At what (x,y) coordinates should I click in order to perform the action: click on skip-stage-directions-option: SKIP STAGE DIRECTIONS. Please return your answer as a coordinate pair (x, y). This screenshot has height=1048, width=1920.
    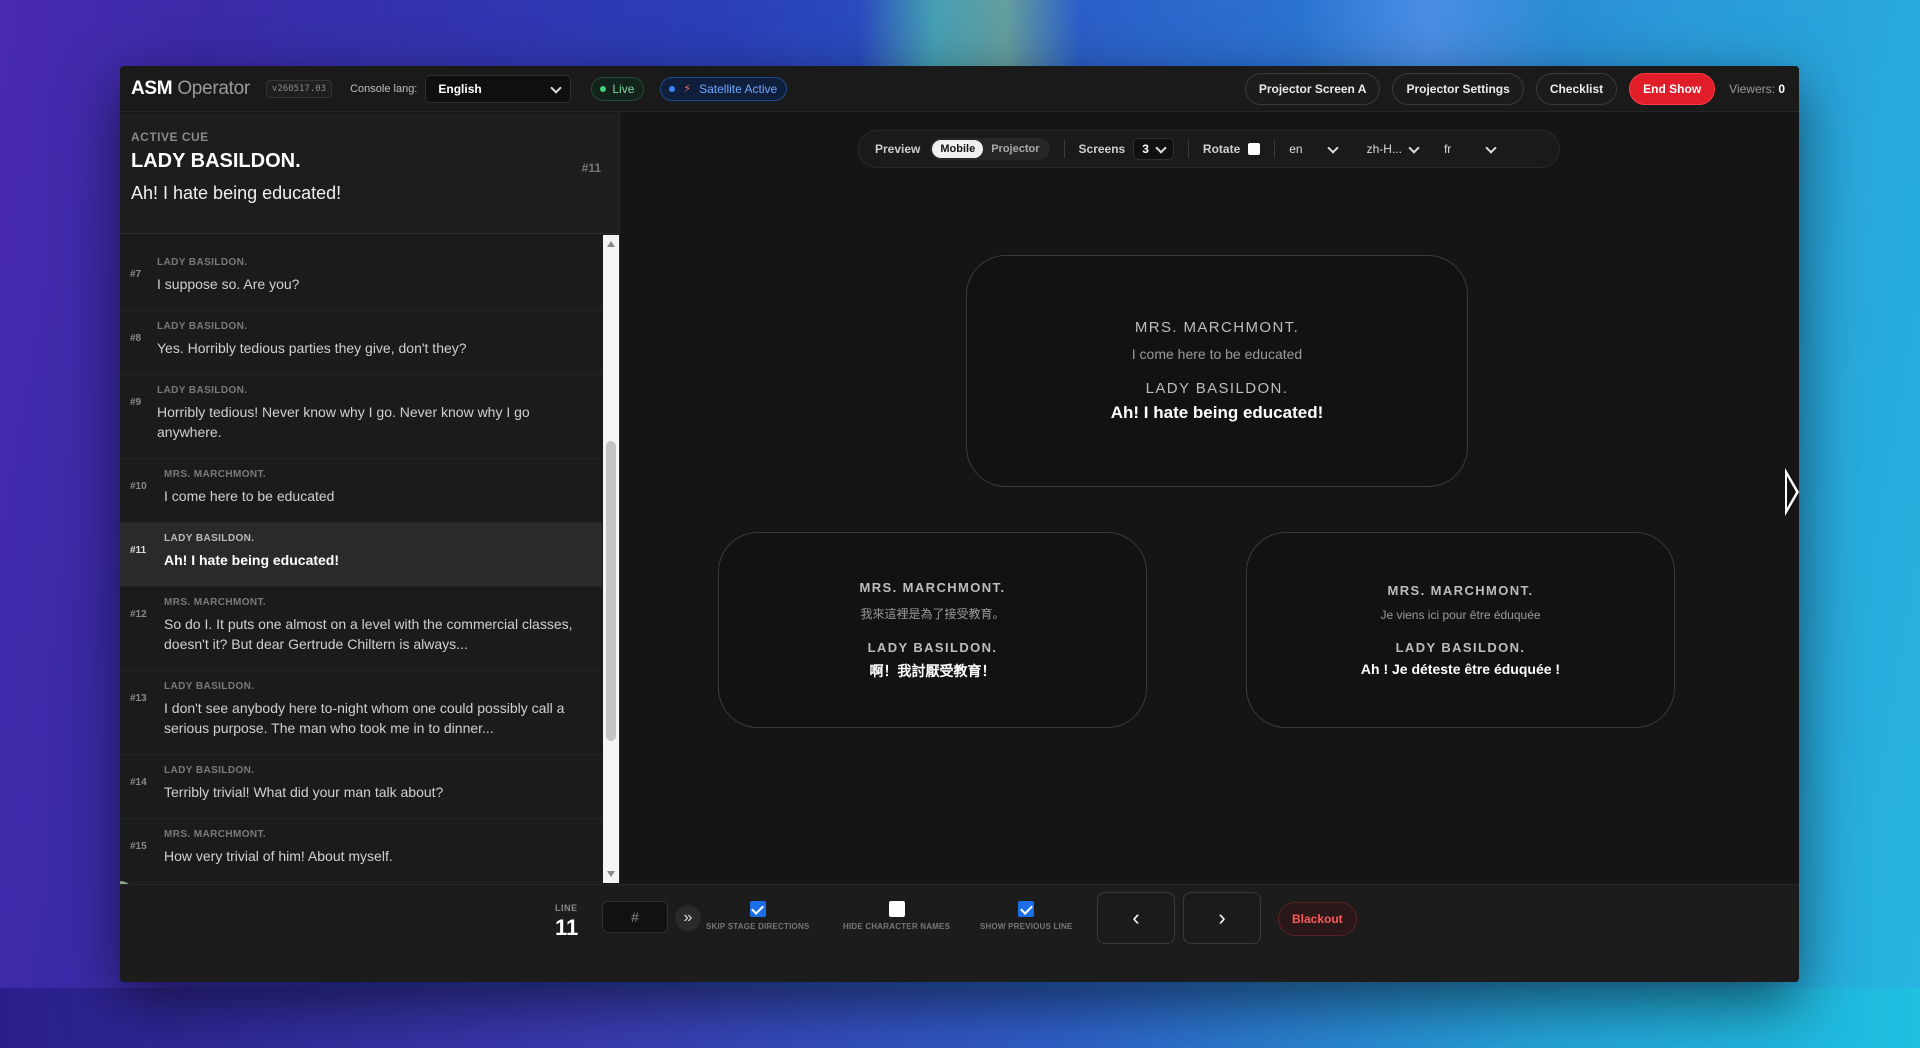
    Looking at the image, I should click on (757, 916).